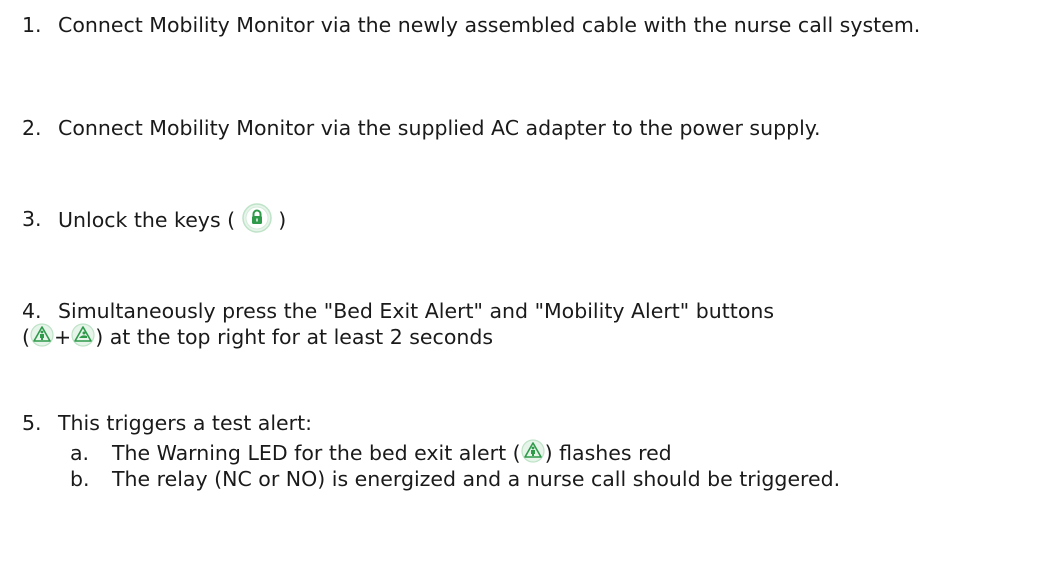 The height and width of the screenshot is (567, 1064). Describe the element at coordinates (282, 220) in the screenshot. I see `step-3-text-after: )` at that location.